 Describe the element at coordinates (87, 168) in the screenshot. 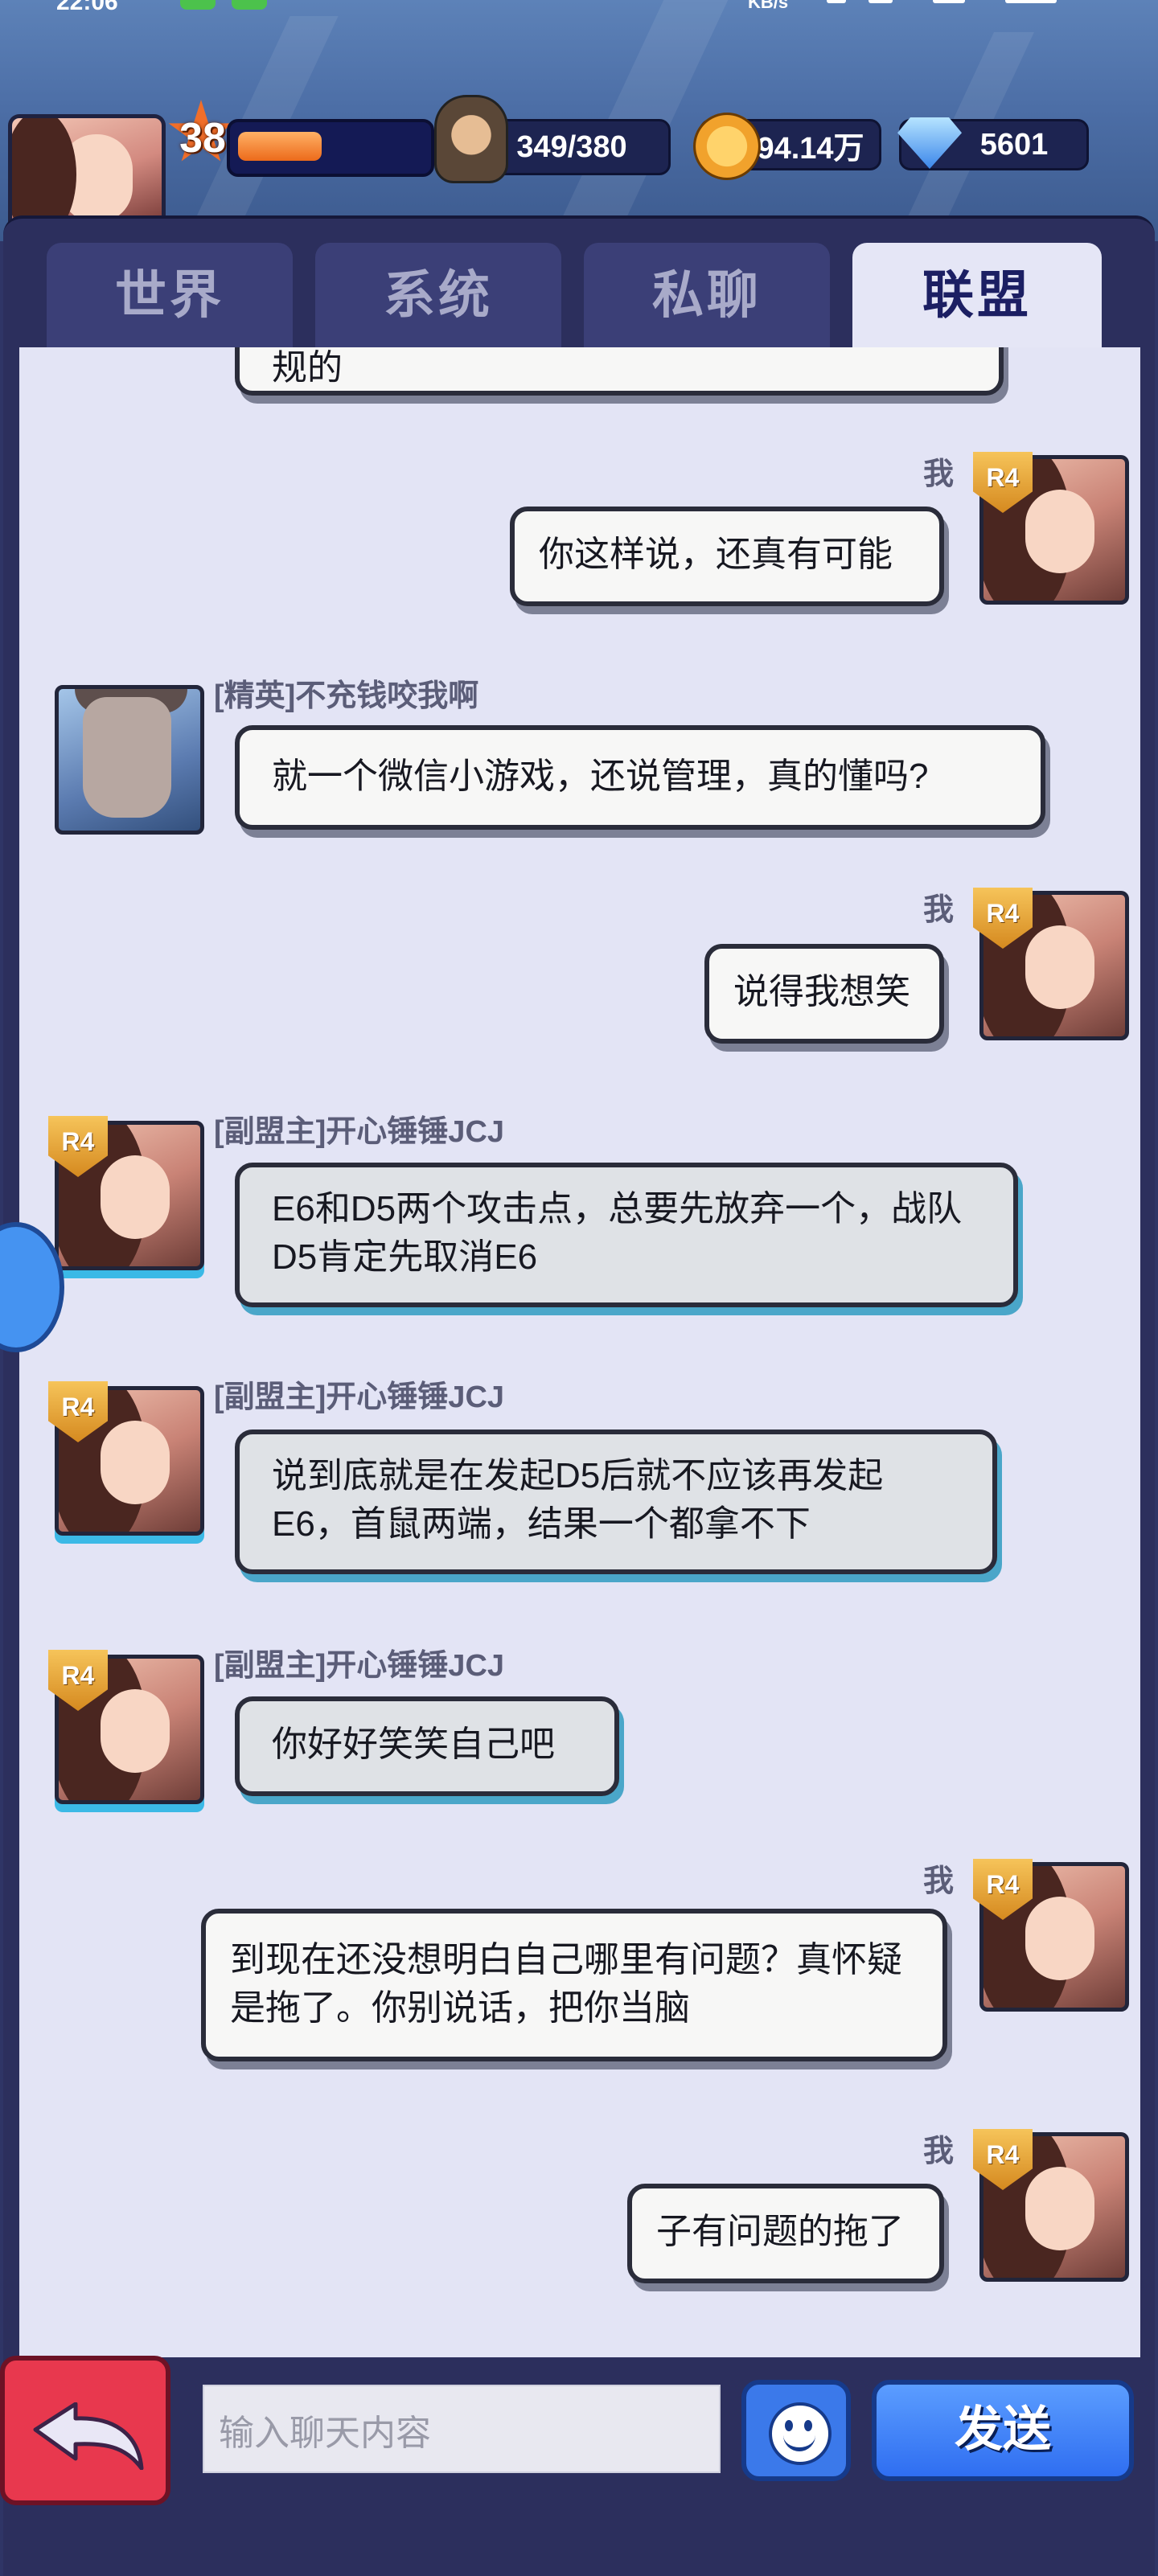

I see `player-avatar` at that location.